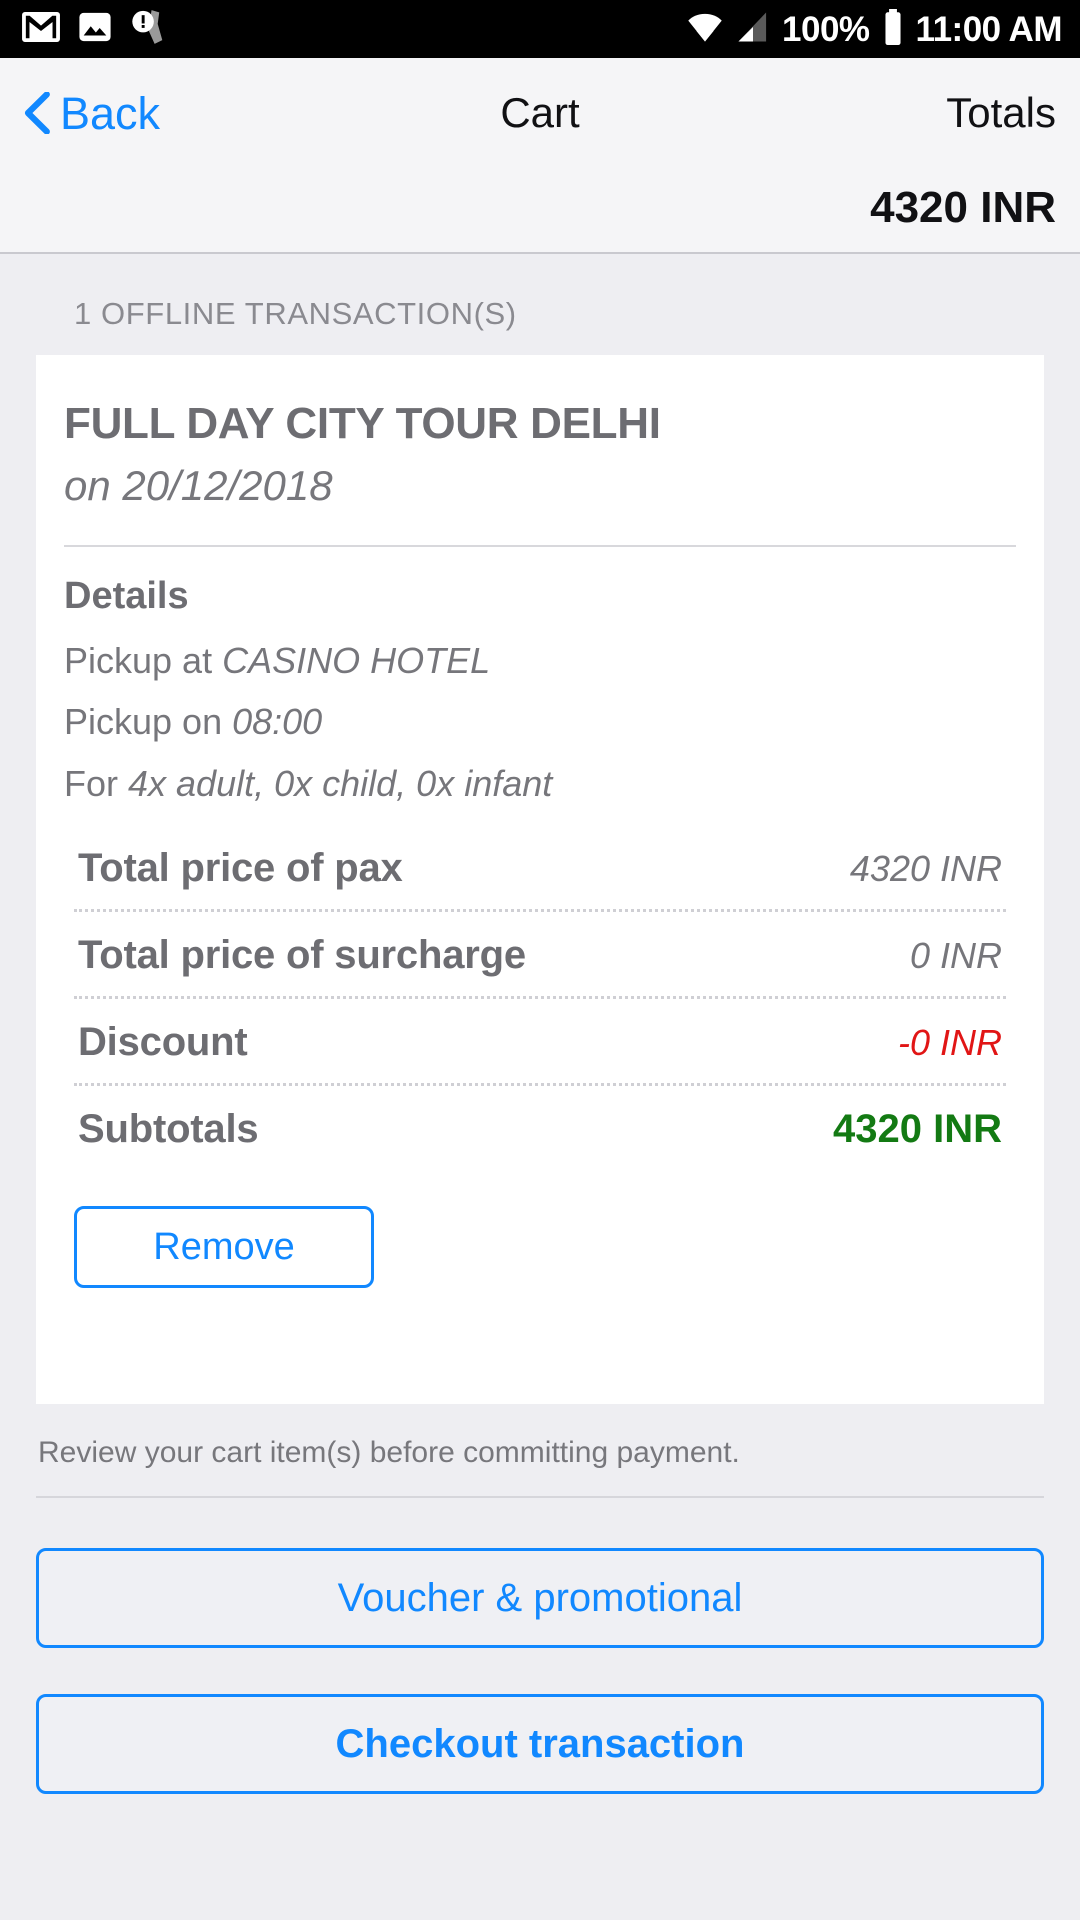 The width and height of the screenshot is (1080, 1920). I want to click on detail-line-pax: For 4x adult, 0x child, 0x infant, so click(540, 783).